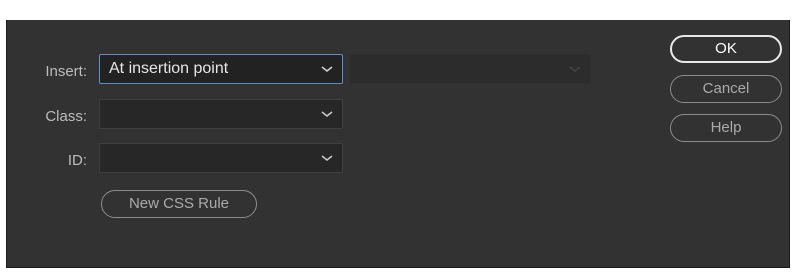 The image size is (794, 272). I want to click on help-button: Help, so click(726, 128).